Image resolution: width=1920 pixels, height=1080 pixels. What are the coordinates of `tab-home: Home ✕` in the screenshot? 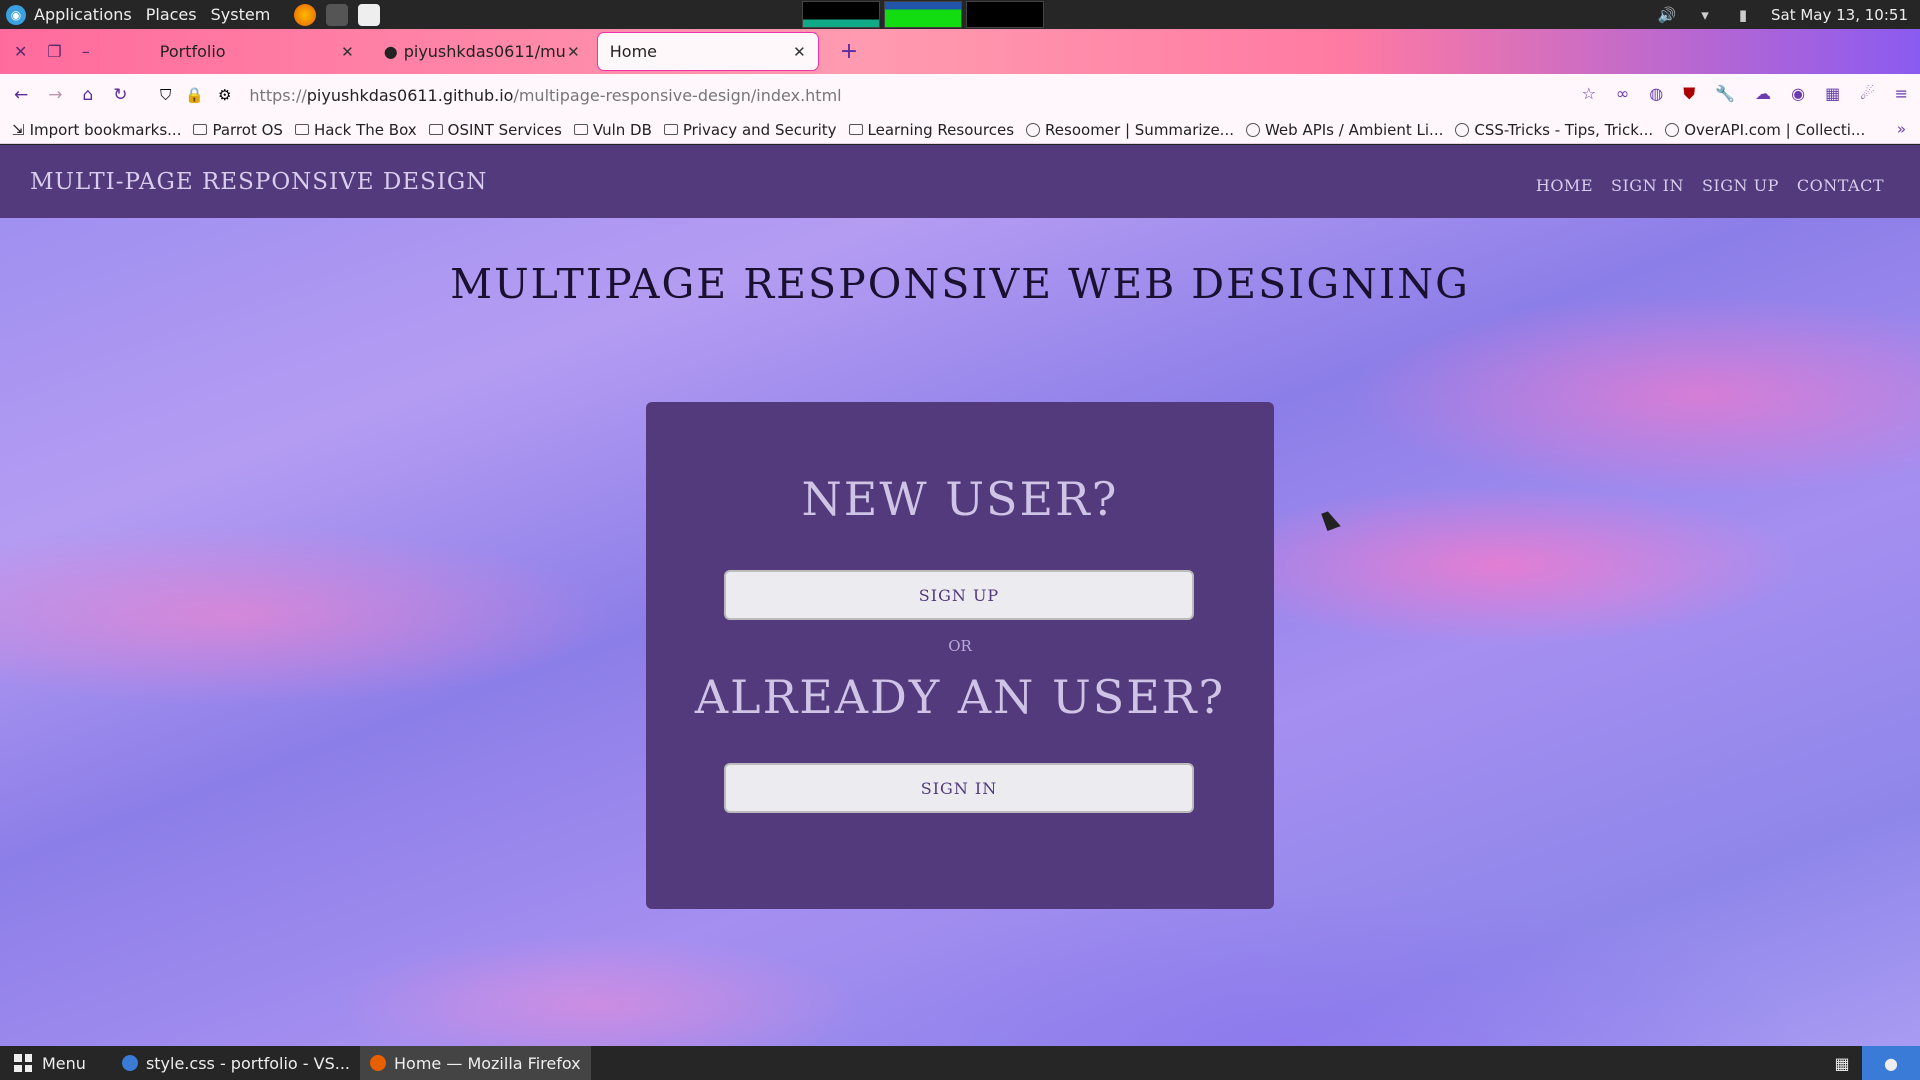 It's located at (707, 51).